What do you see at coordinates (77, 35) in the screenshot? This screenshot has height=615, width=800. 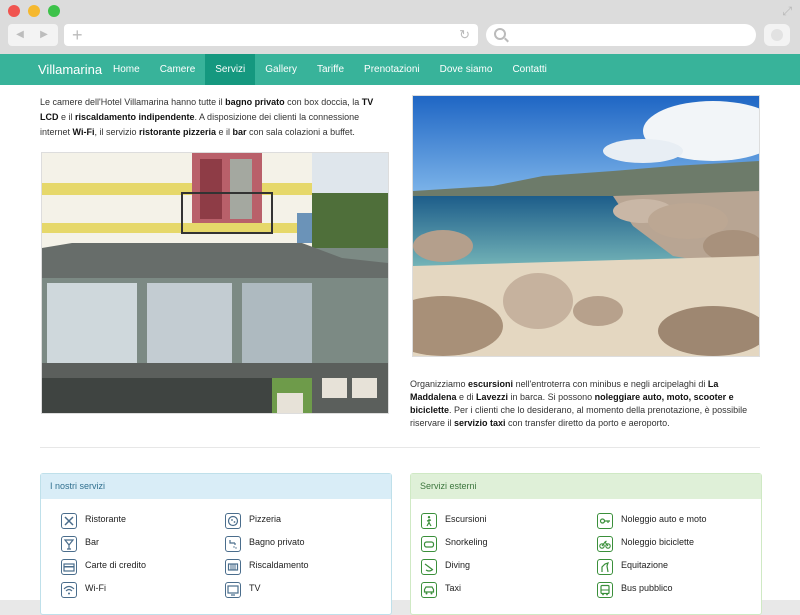 I see `new-tab-plus-icon: +` at bounding box center [77, 35].